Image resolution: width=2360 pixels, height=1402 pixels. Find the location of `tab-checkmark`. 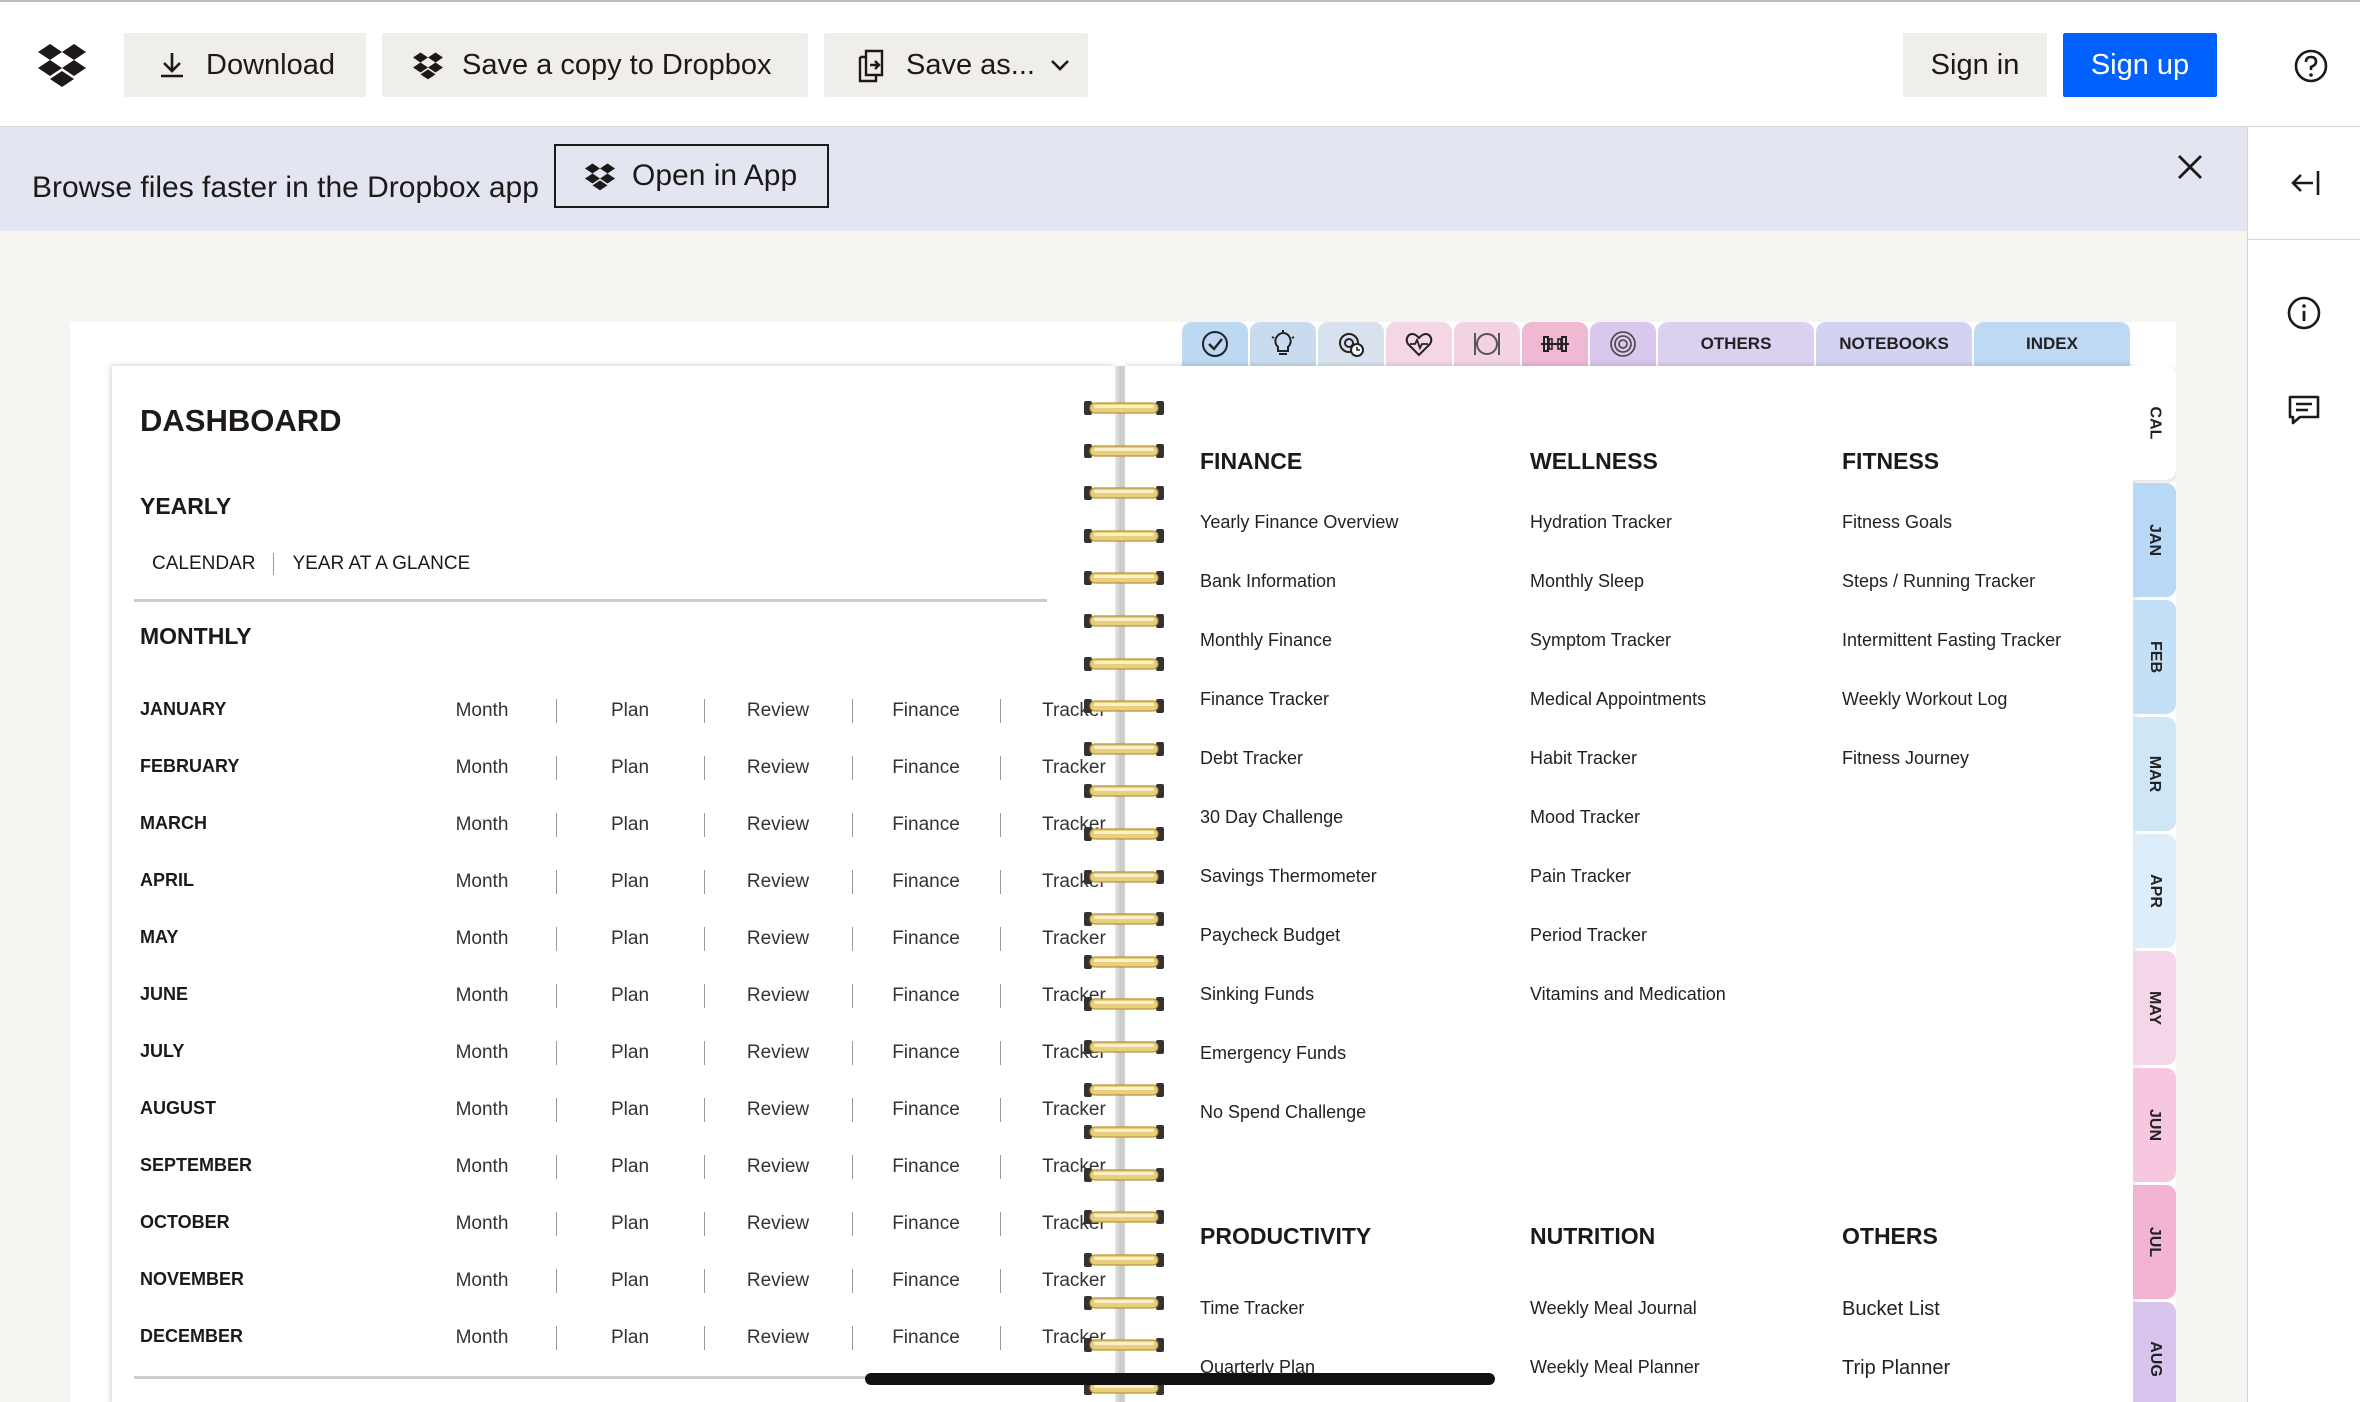

tab-checkmark is located at coordinates (1215, 344).